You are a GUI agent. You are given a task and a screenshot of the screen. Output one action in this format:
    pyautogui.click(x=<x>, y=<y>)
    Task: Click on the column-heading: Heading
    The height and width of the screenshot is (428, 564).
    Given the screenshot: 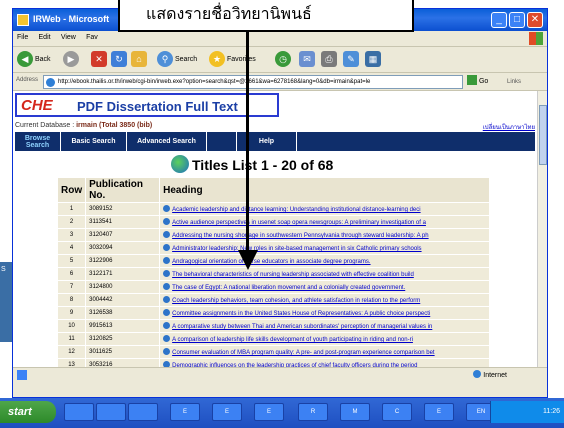 What is the action you would take?
    pyautogui.click(x=325, y=190)
    